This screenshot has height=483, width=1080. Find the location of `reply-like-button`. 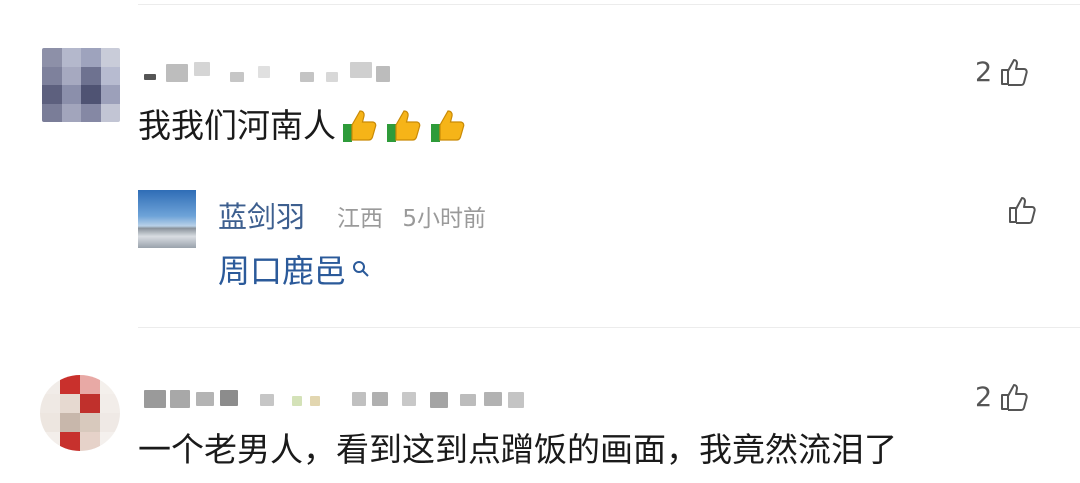

reply-like-button is located at coordinates (1022, 210).